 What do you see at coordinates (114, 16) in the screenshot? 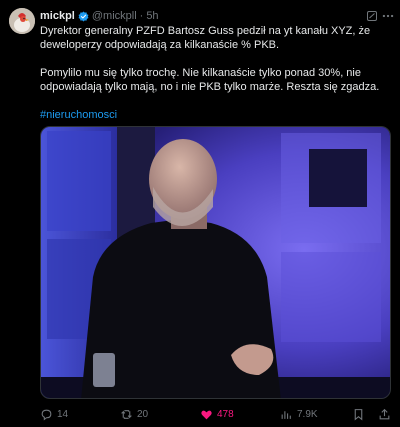
I see `author-handle: @mickpll` at bounding box center [114, 16].